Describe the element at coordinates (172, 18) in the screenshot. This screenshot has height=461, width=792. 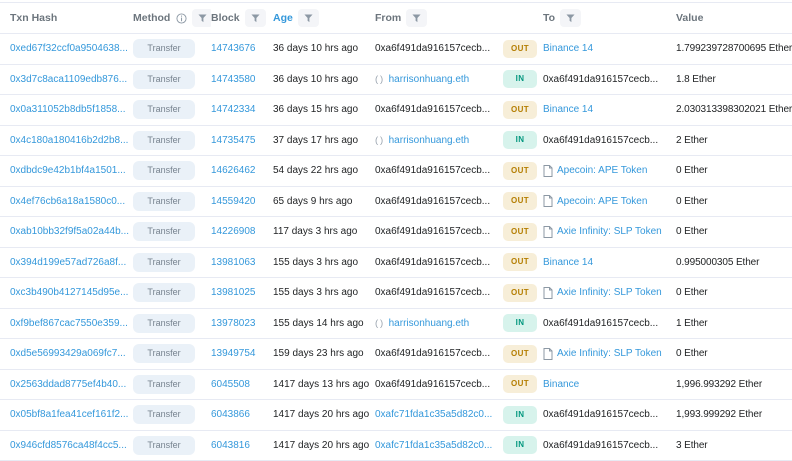
I see `column-header-method: Method` at that location.